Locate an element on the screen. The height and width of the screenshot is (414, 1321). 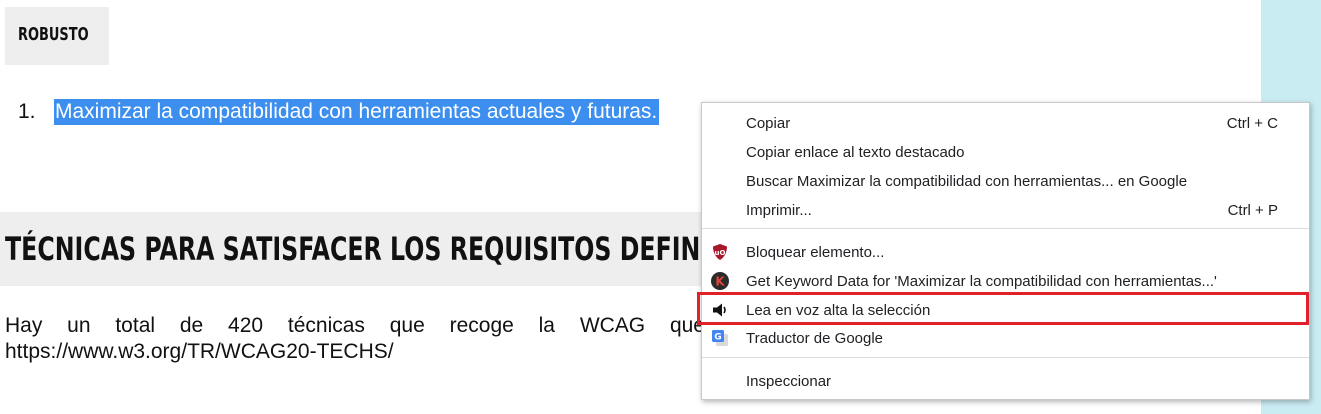
paragraph-word: técnicas is located at coordinates (326, 325).